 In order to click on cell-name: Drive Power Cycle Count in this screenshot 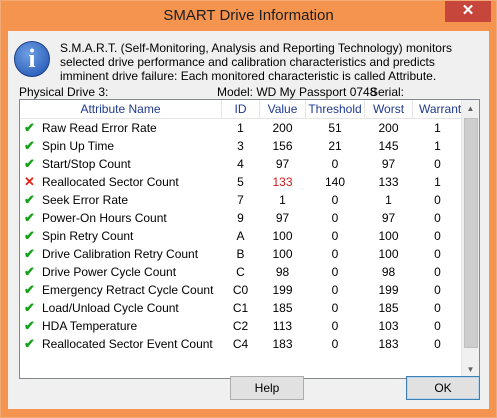, I will do `click(109, 272)`.